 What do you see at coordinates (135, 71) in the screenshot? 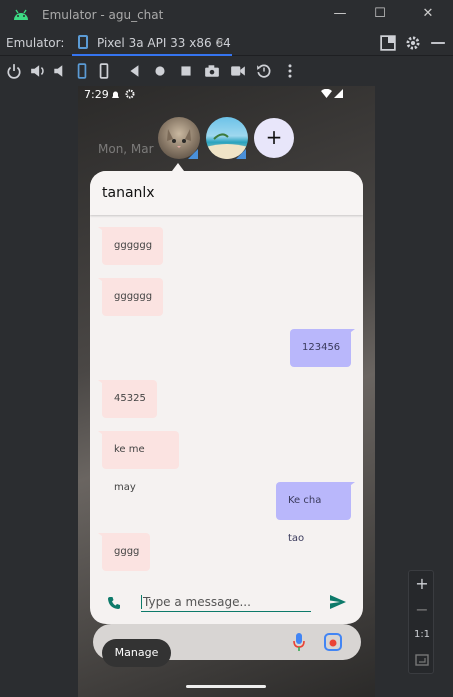
I see `back-icon` at bounding box center [135, 71].